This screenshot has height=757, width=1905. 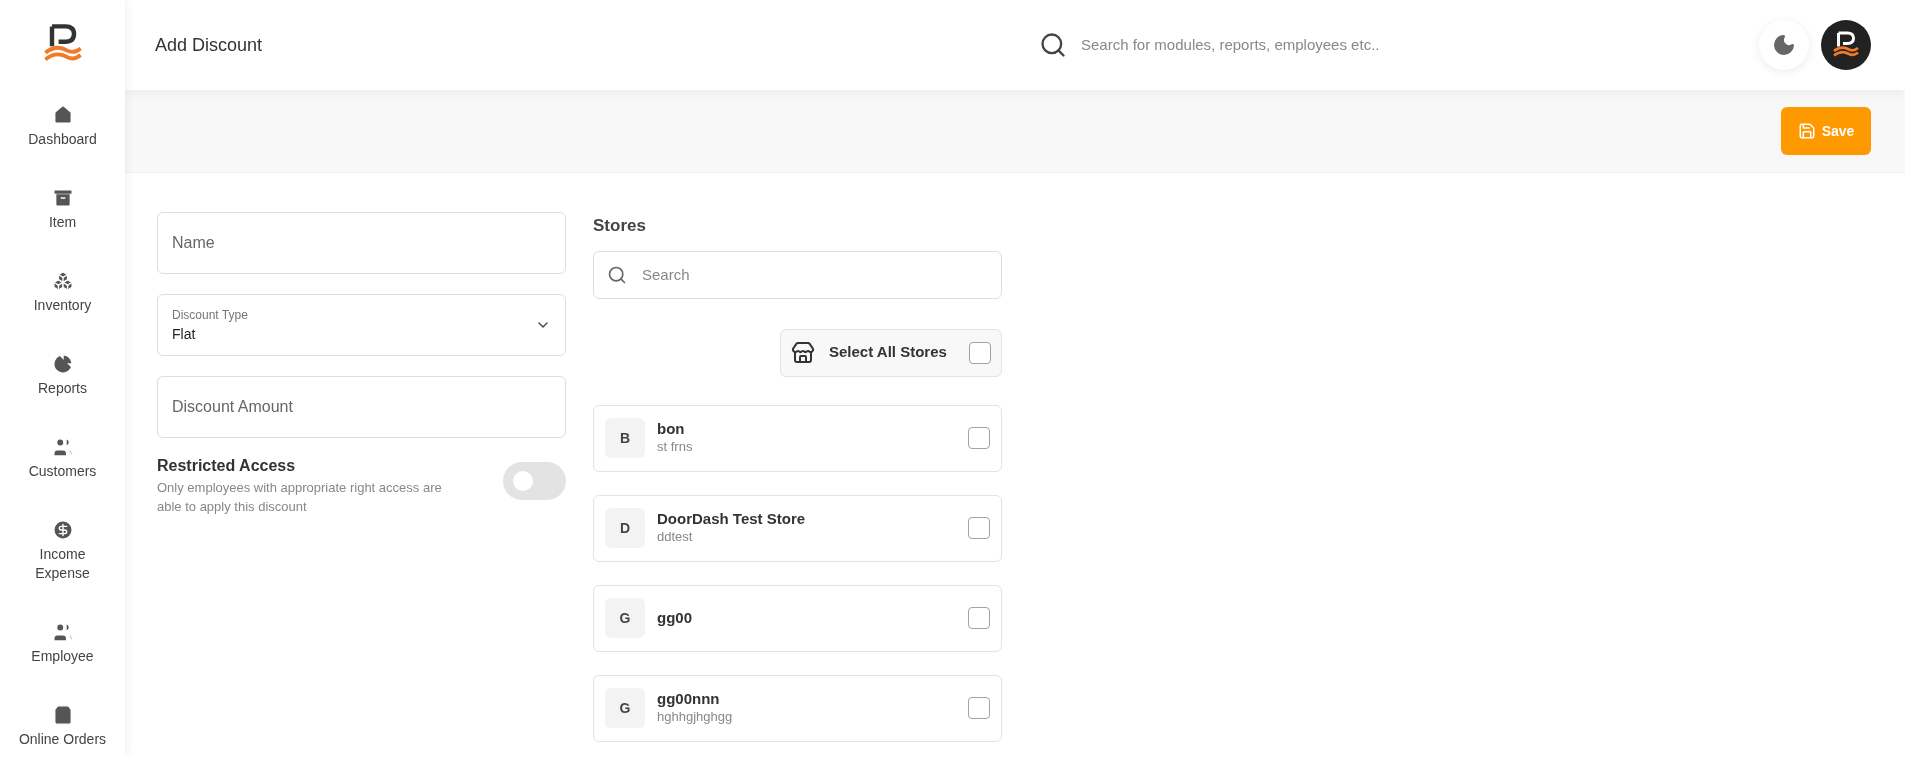 What do you see at coordinates (361, 243) in the screenshot?
I see `name-field: Name` at bounding box center [361, 243].